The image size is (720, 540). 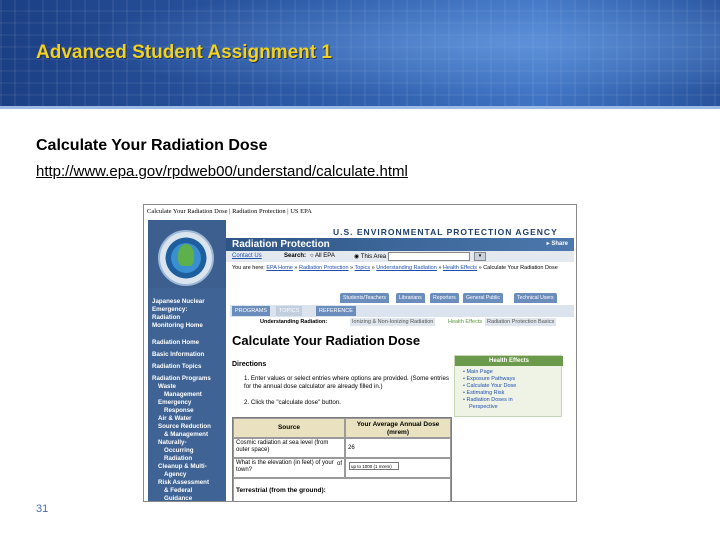 What do you see at coordinates (342, 489) in the screenshot?
I see `terrestrial-row: Terrestrial (from the ground):` at bounding box center [342, 489].